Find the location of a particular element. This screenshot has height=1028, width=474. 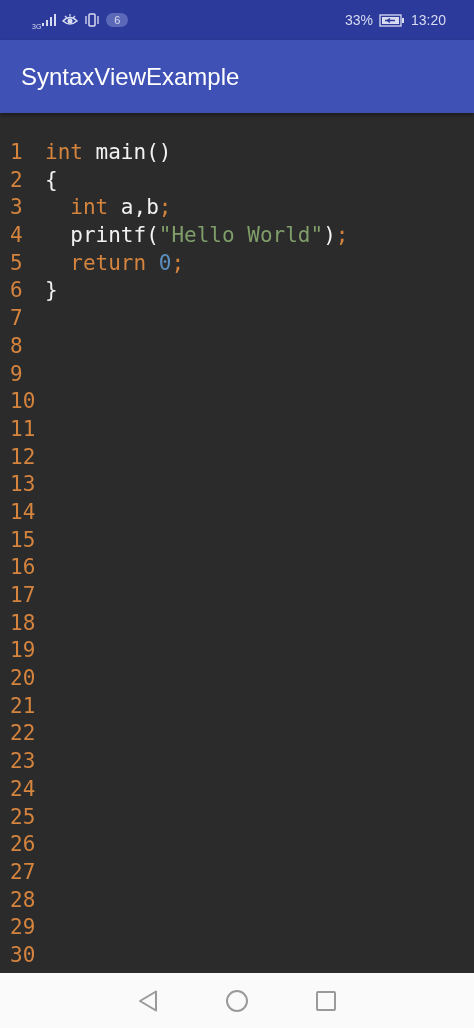

line-number: 5 is located at coordinates (16, 263).